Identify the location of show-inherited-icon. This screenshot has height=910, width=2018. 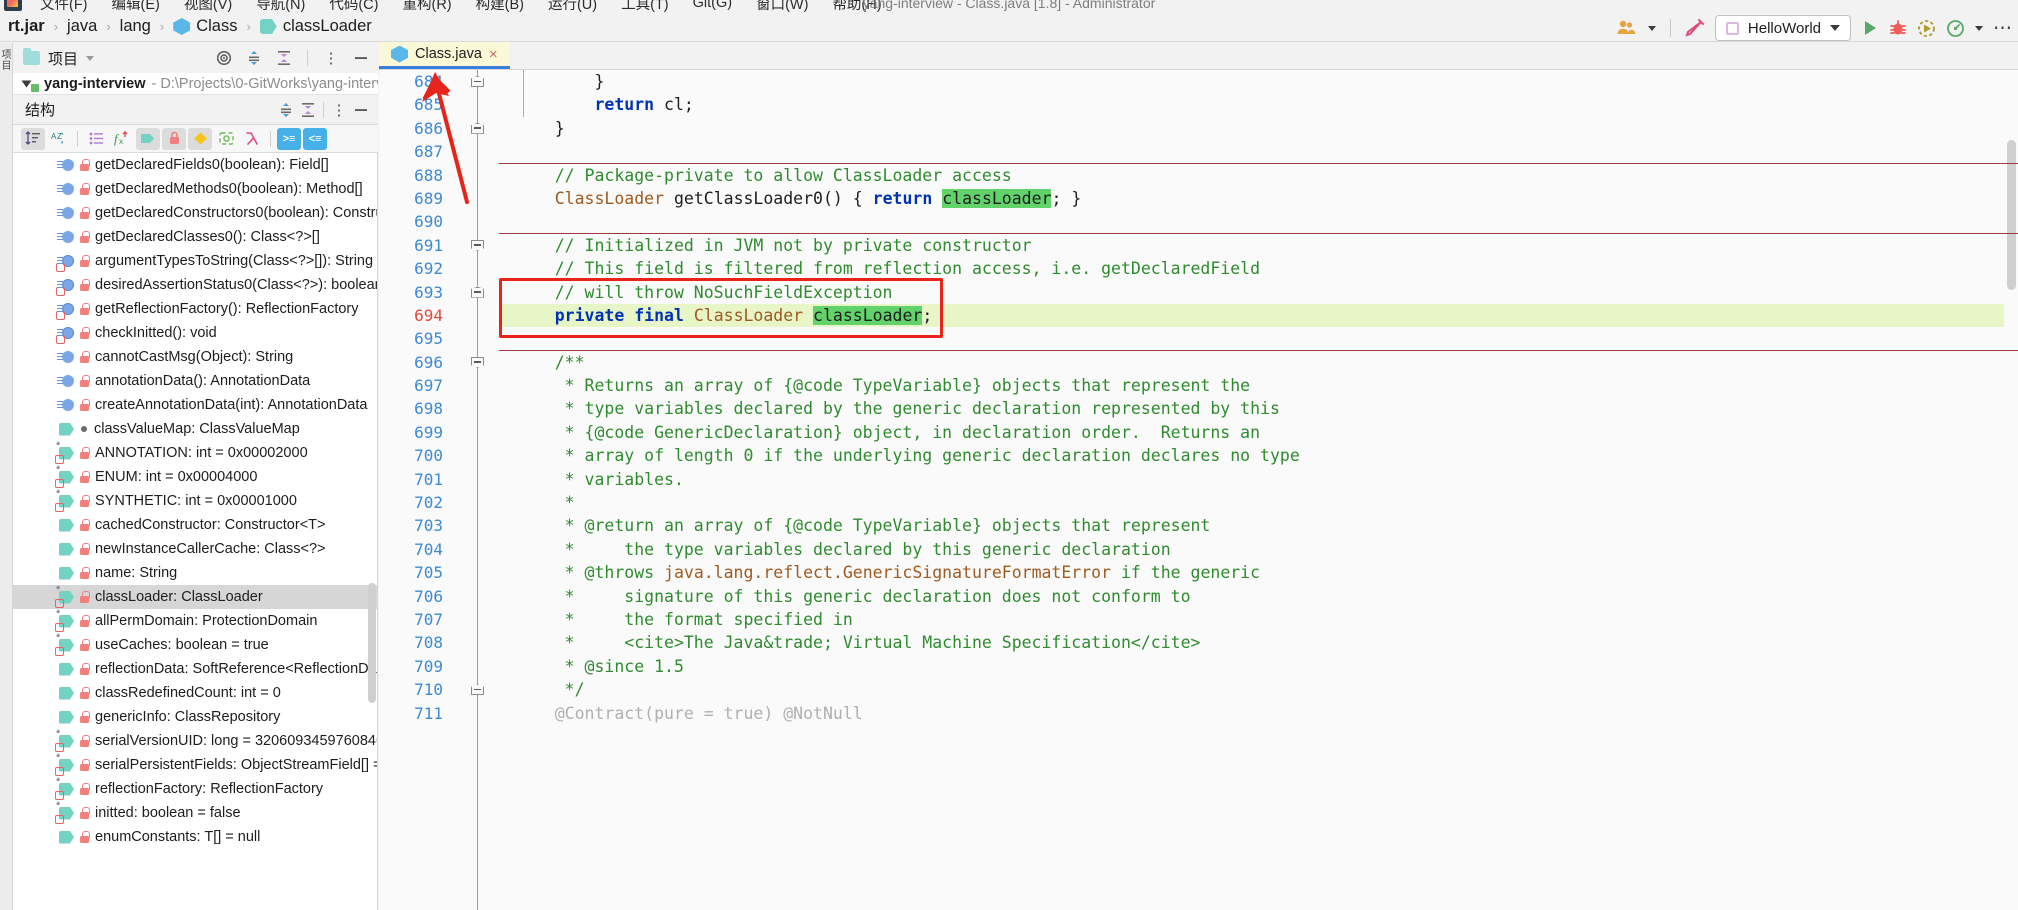
(174, 138).